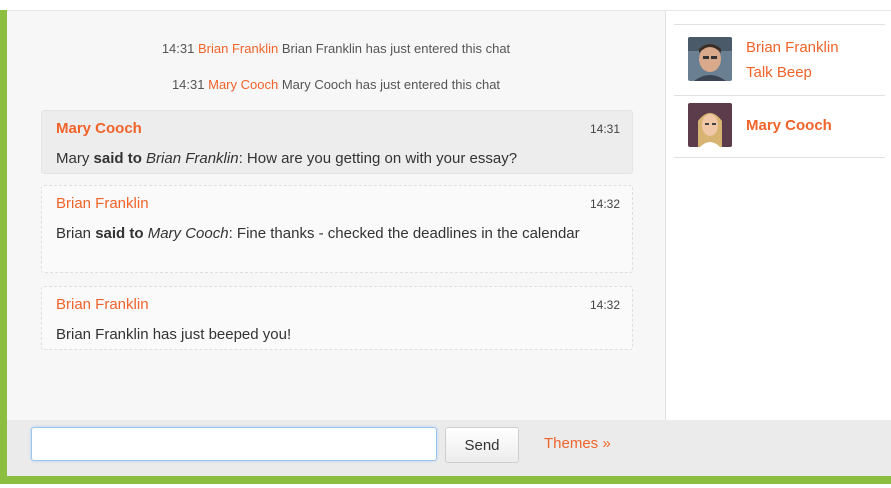  Describe the element at coordinates (174, 334) in the screenshot. I see `message-text: Brian Franklin has just beeped you!` at that location.